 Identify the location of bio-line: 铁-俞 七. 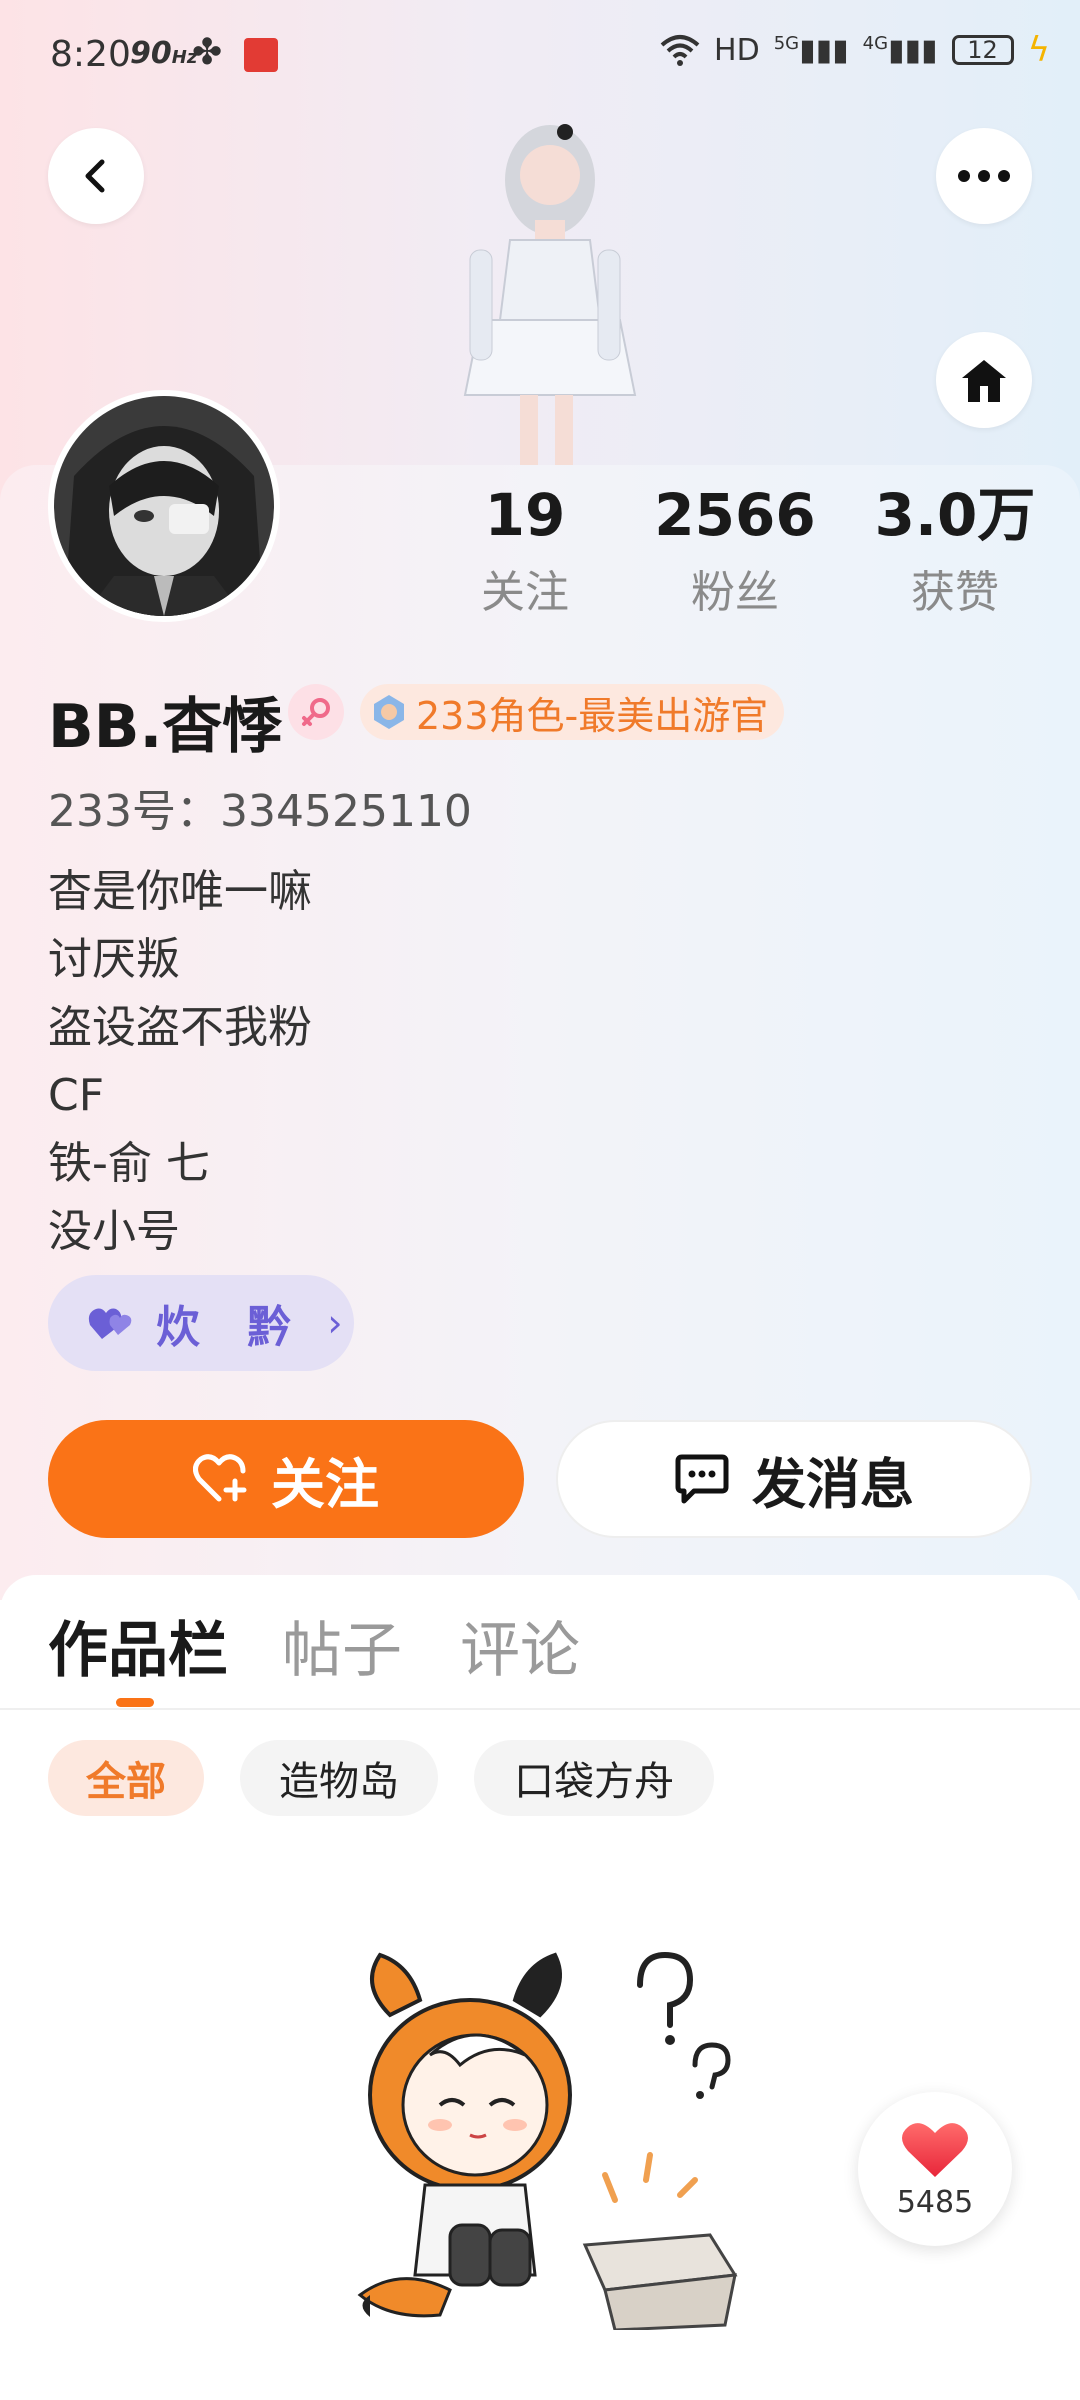
(129, 1163).